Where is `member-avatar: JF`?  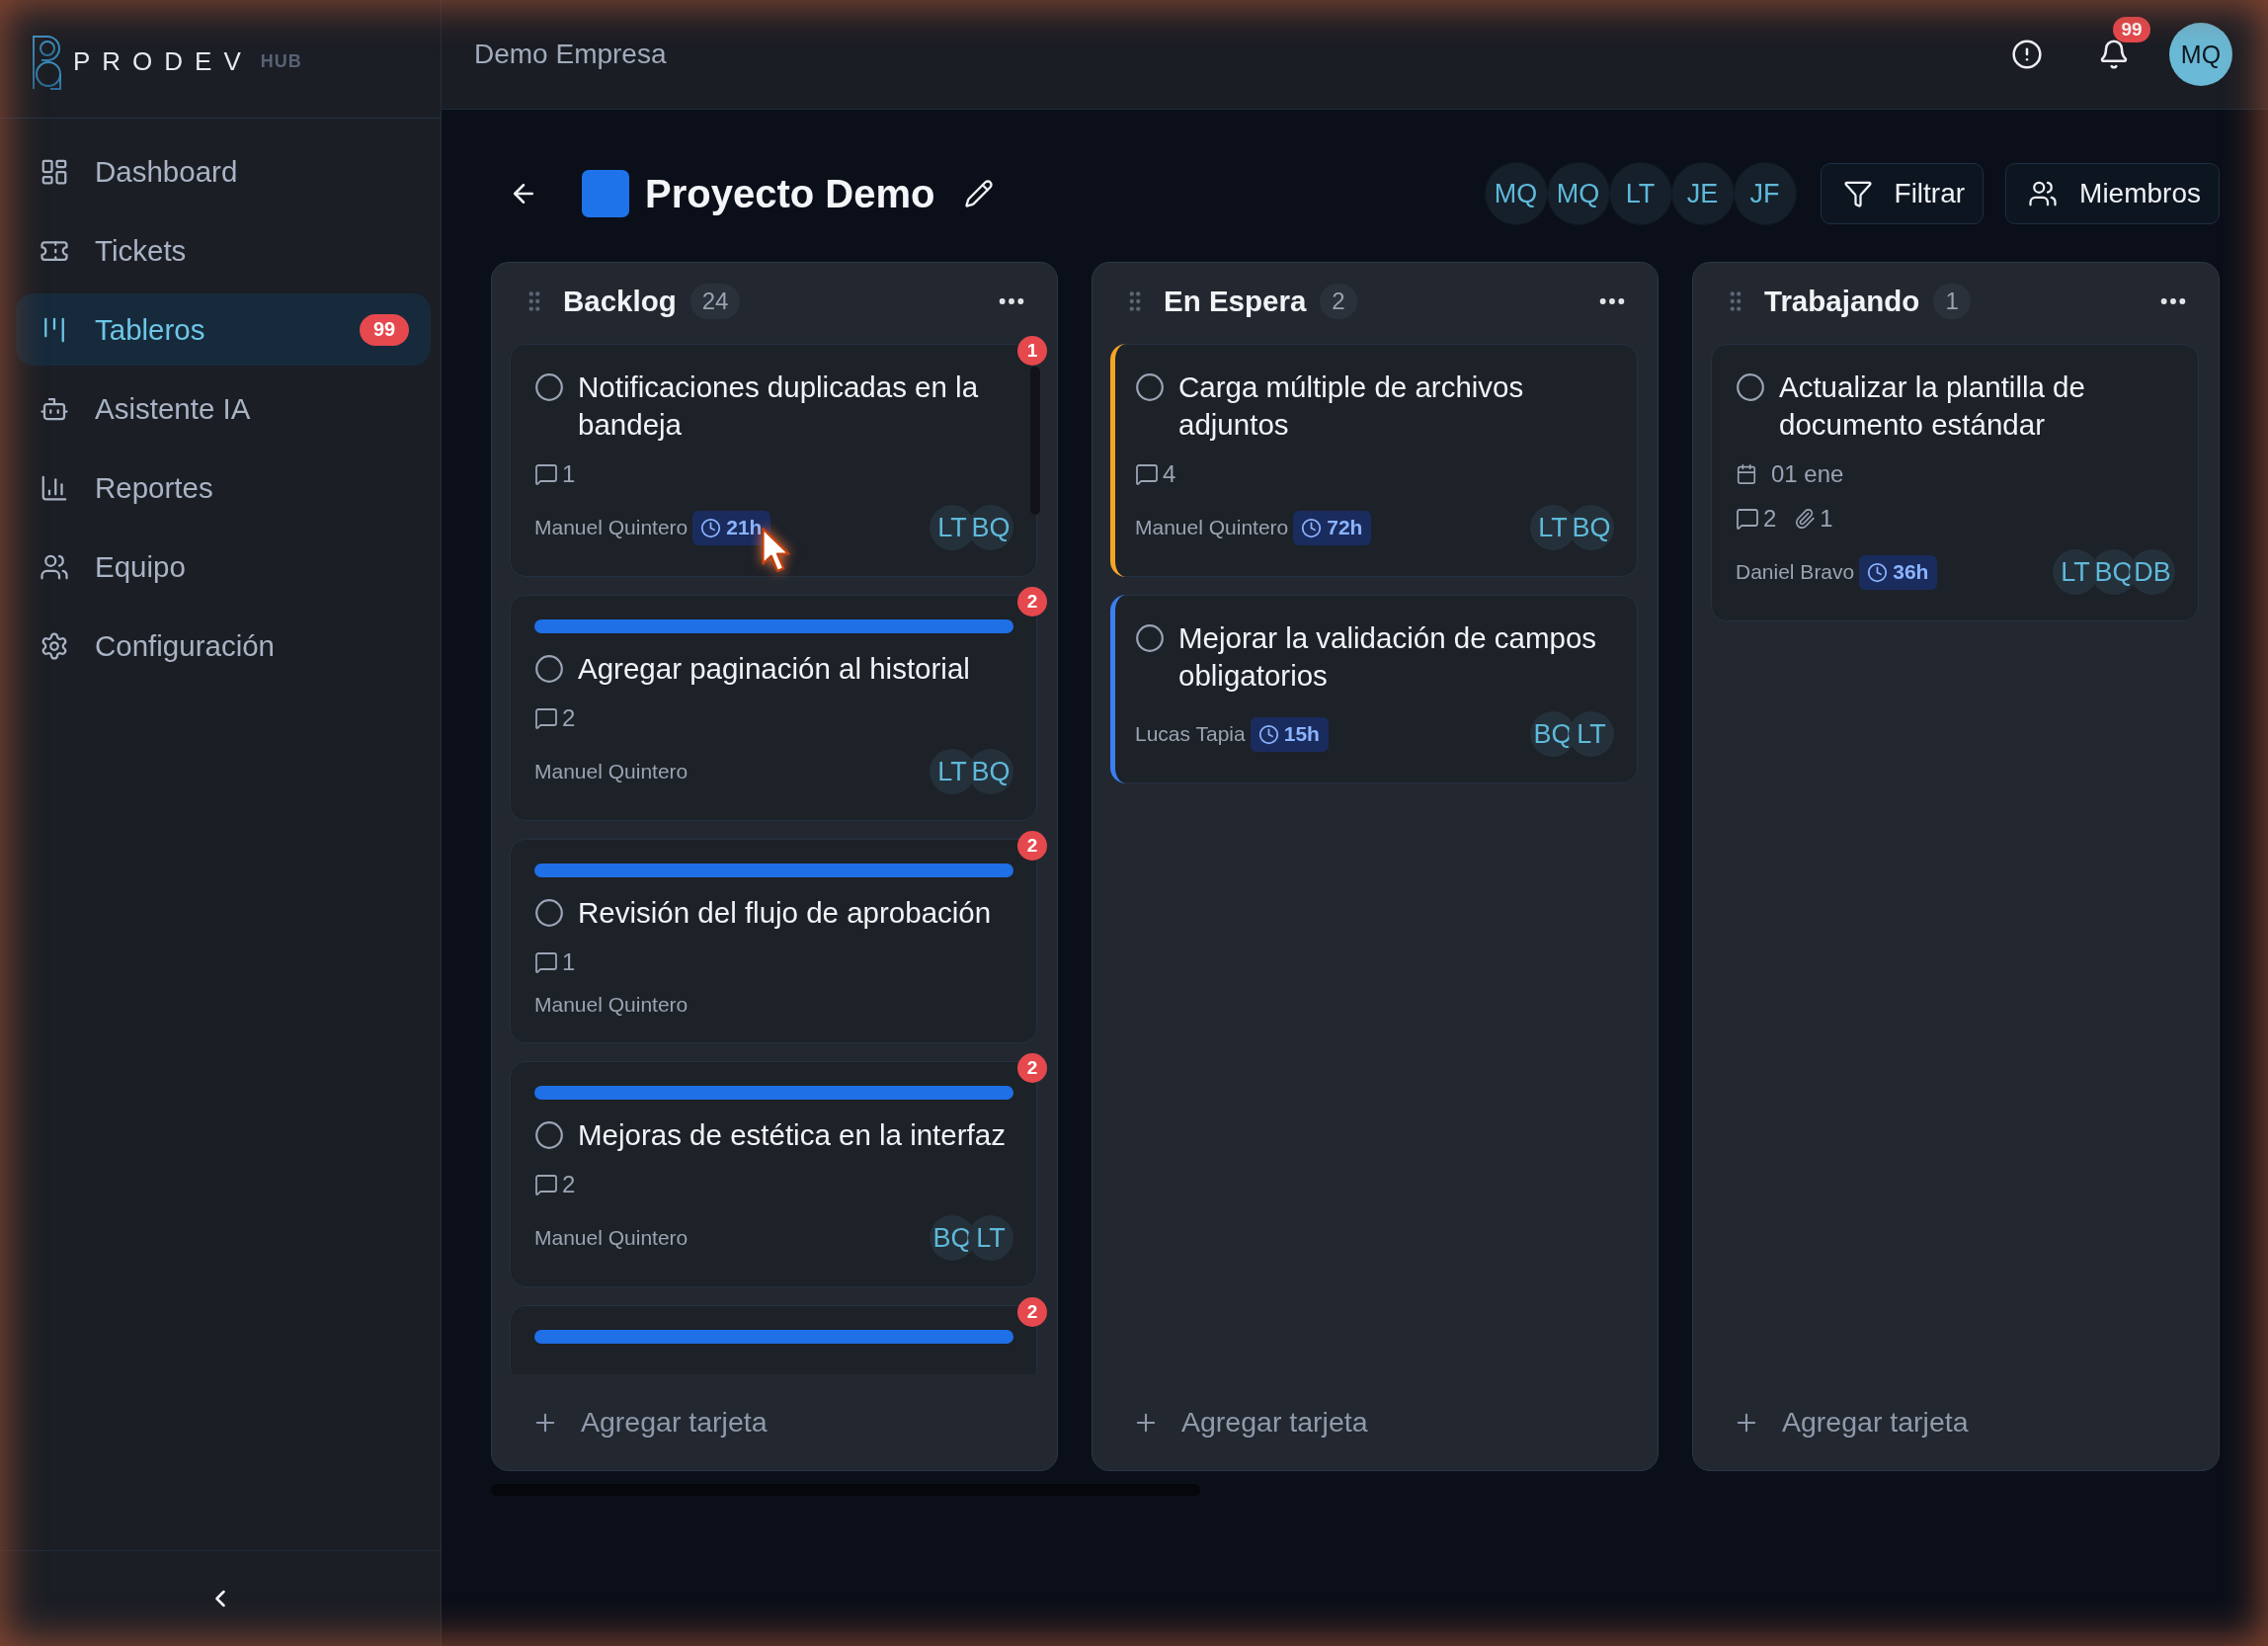
member-avatar: JF is located at coordinates (1765, 193).